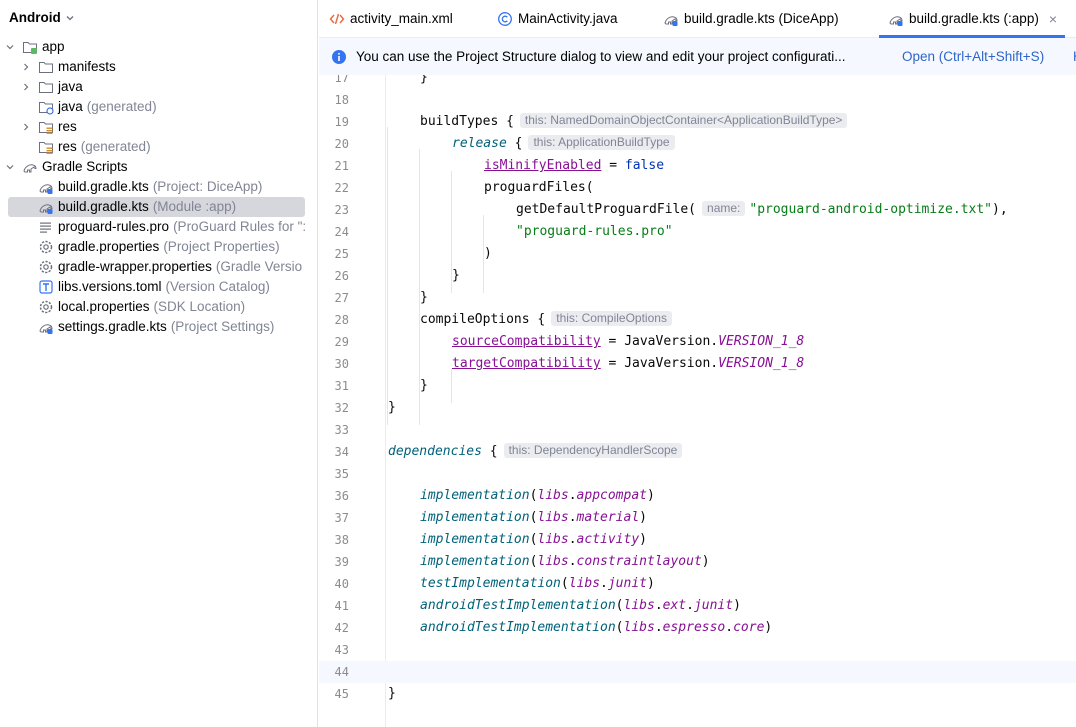 The height and width of the screenshot is (727, 1076). I want to click on code-line: 32}, so click(697, 408).